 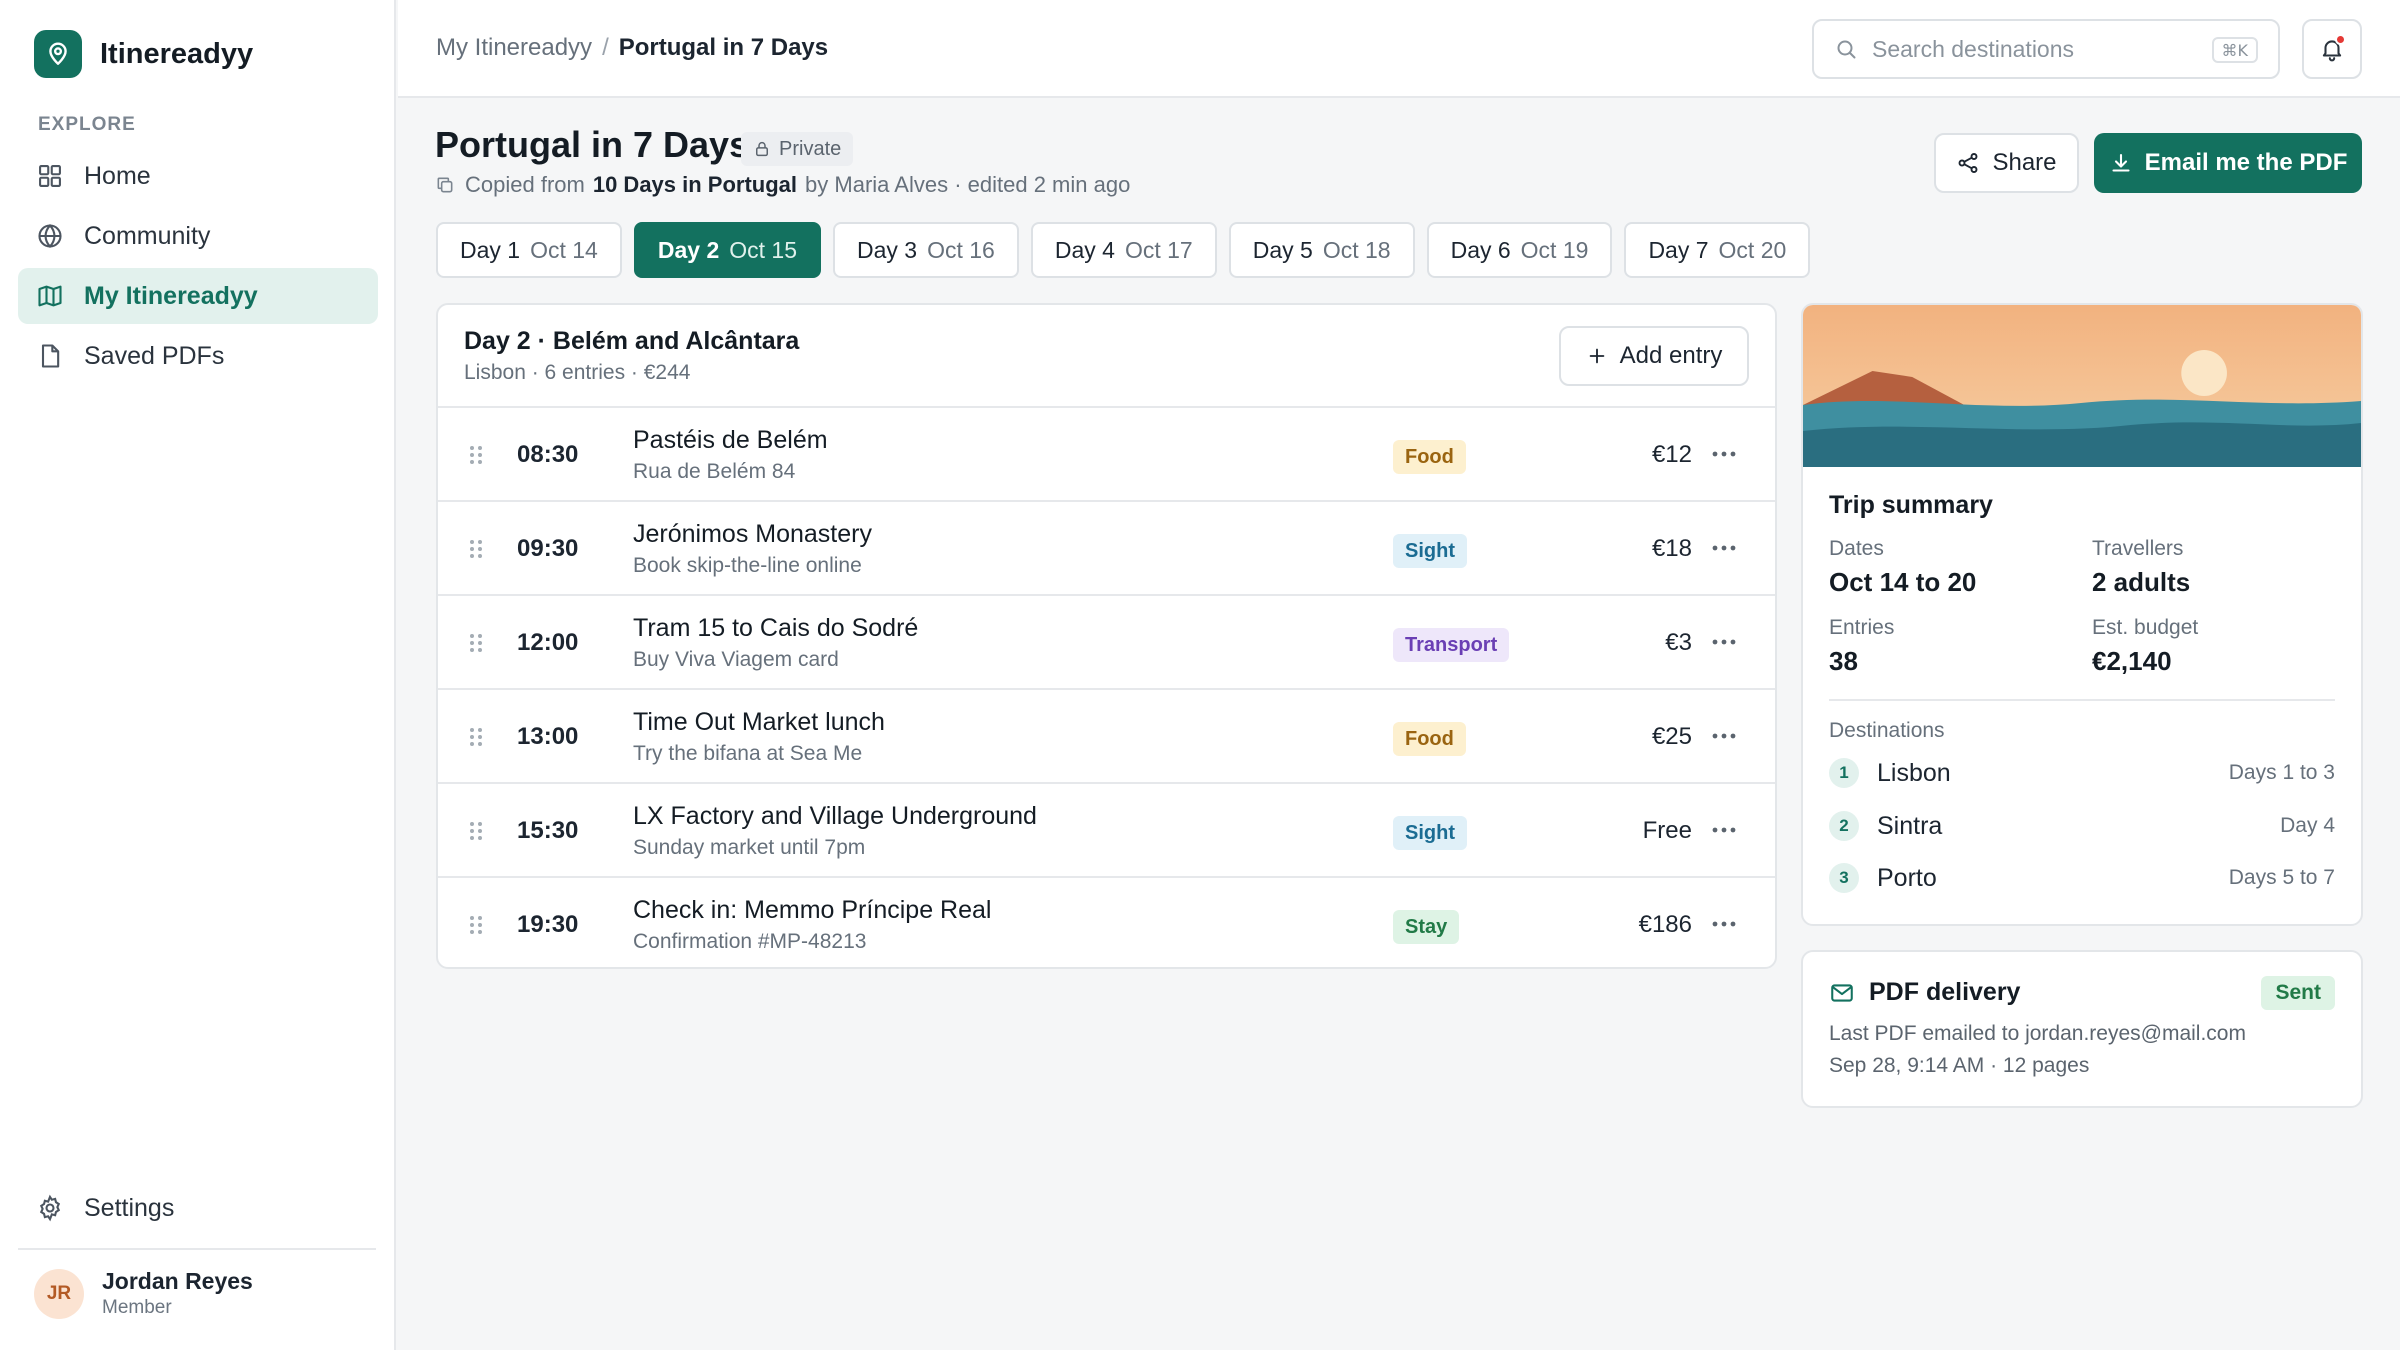 I want to click on map-pin-icon, so click(x=58, y=54).